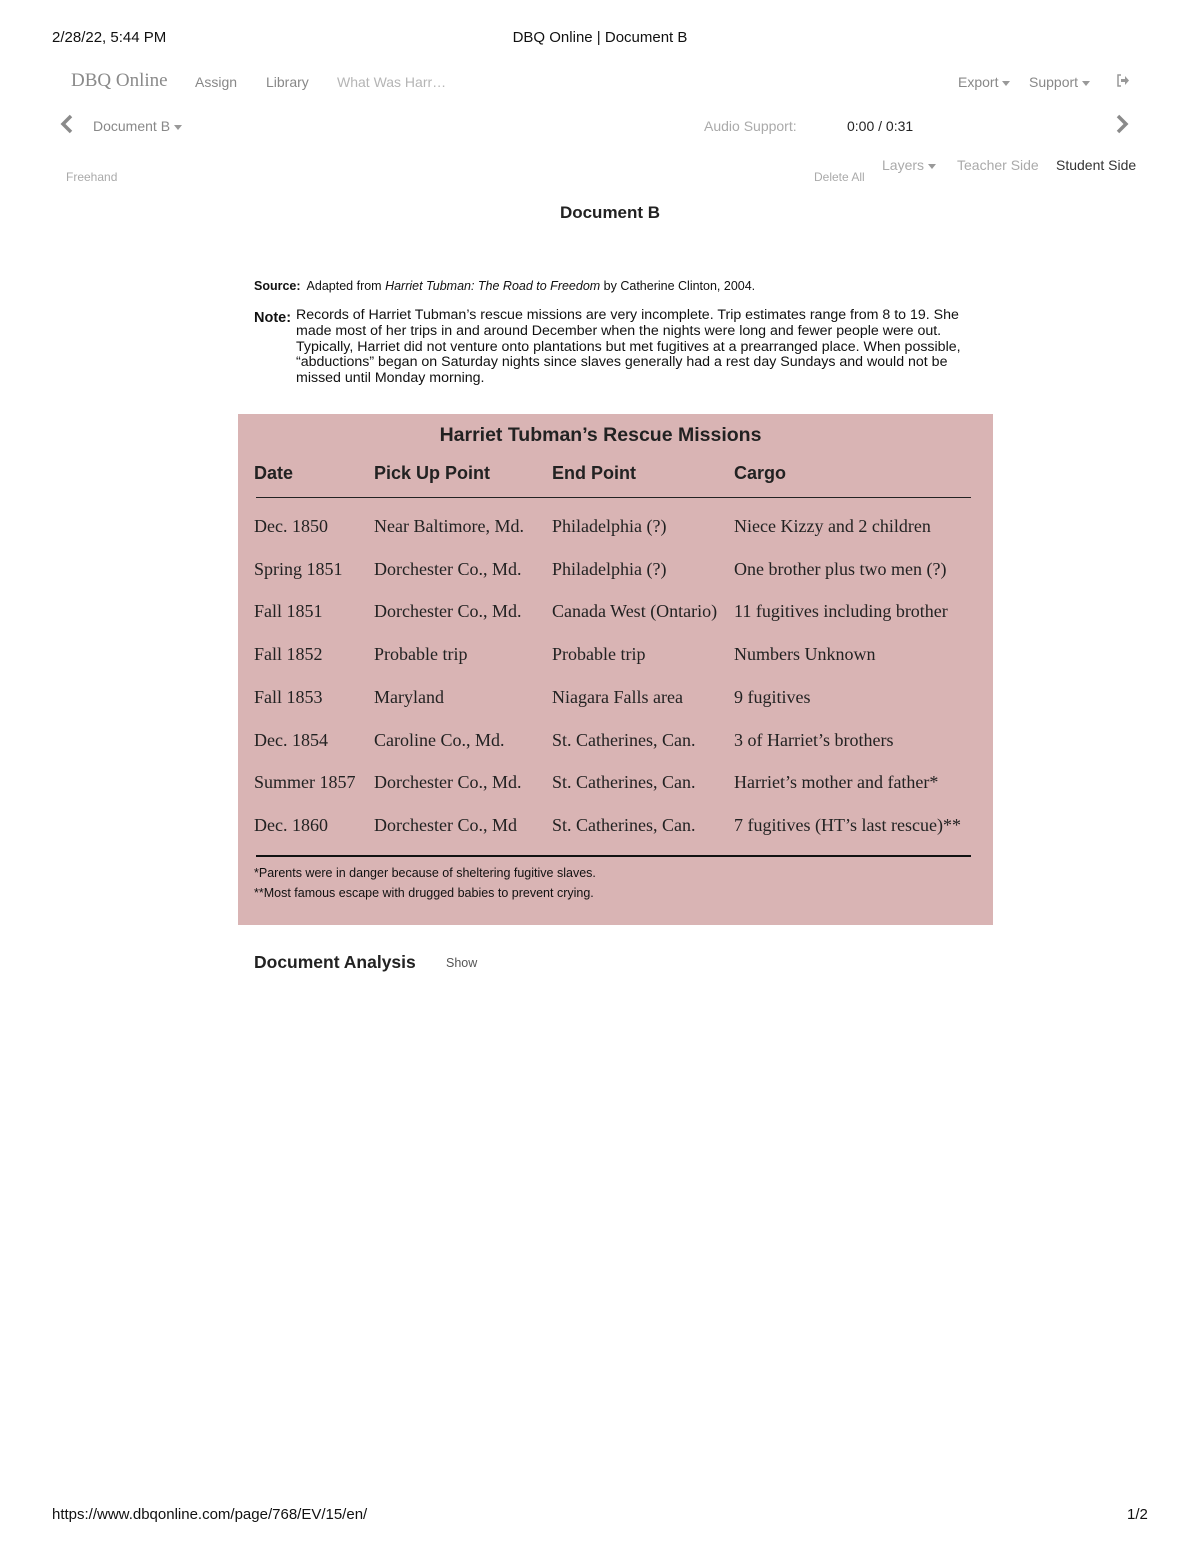 This screenshot has width=1200, height=1553. I want to click on export-menu: Export, so click(984, 82).